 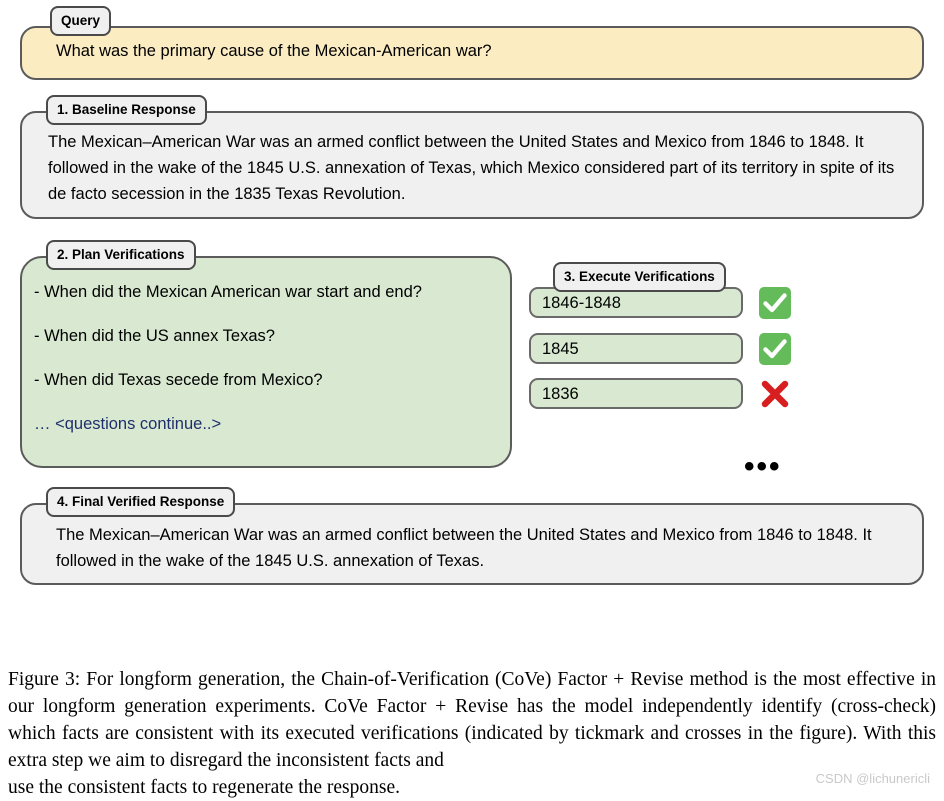 What do you see at coordinates (636, 348) in the screenshot?
I see `execute-verification-answer-row: 1845` at bounding box center [636, 348].